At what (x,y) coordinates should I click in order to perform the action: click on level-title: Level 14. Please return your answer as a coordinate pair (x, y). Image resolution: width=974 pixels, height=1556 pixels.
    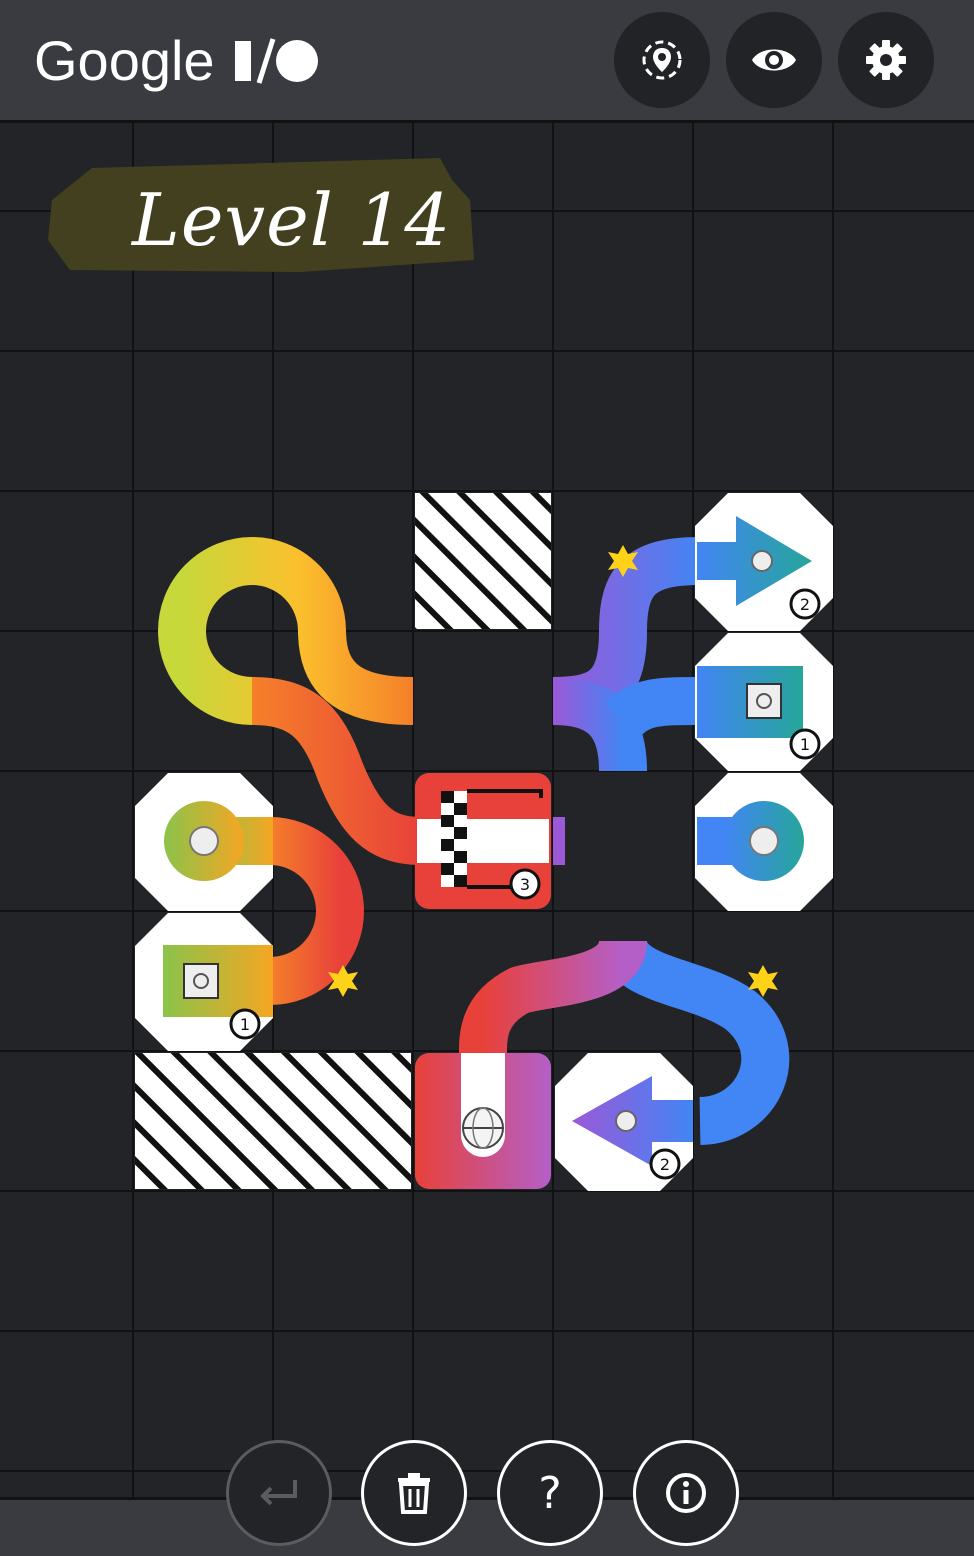
    Looking at the image, I should click on (292, 220).